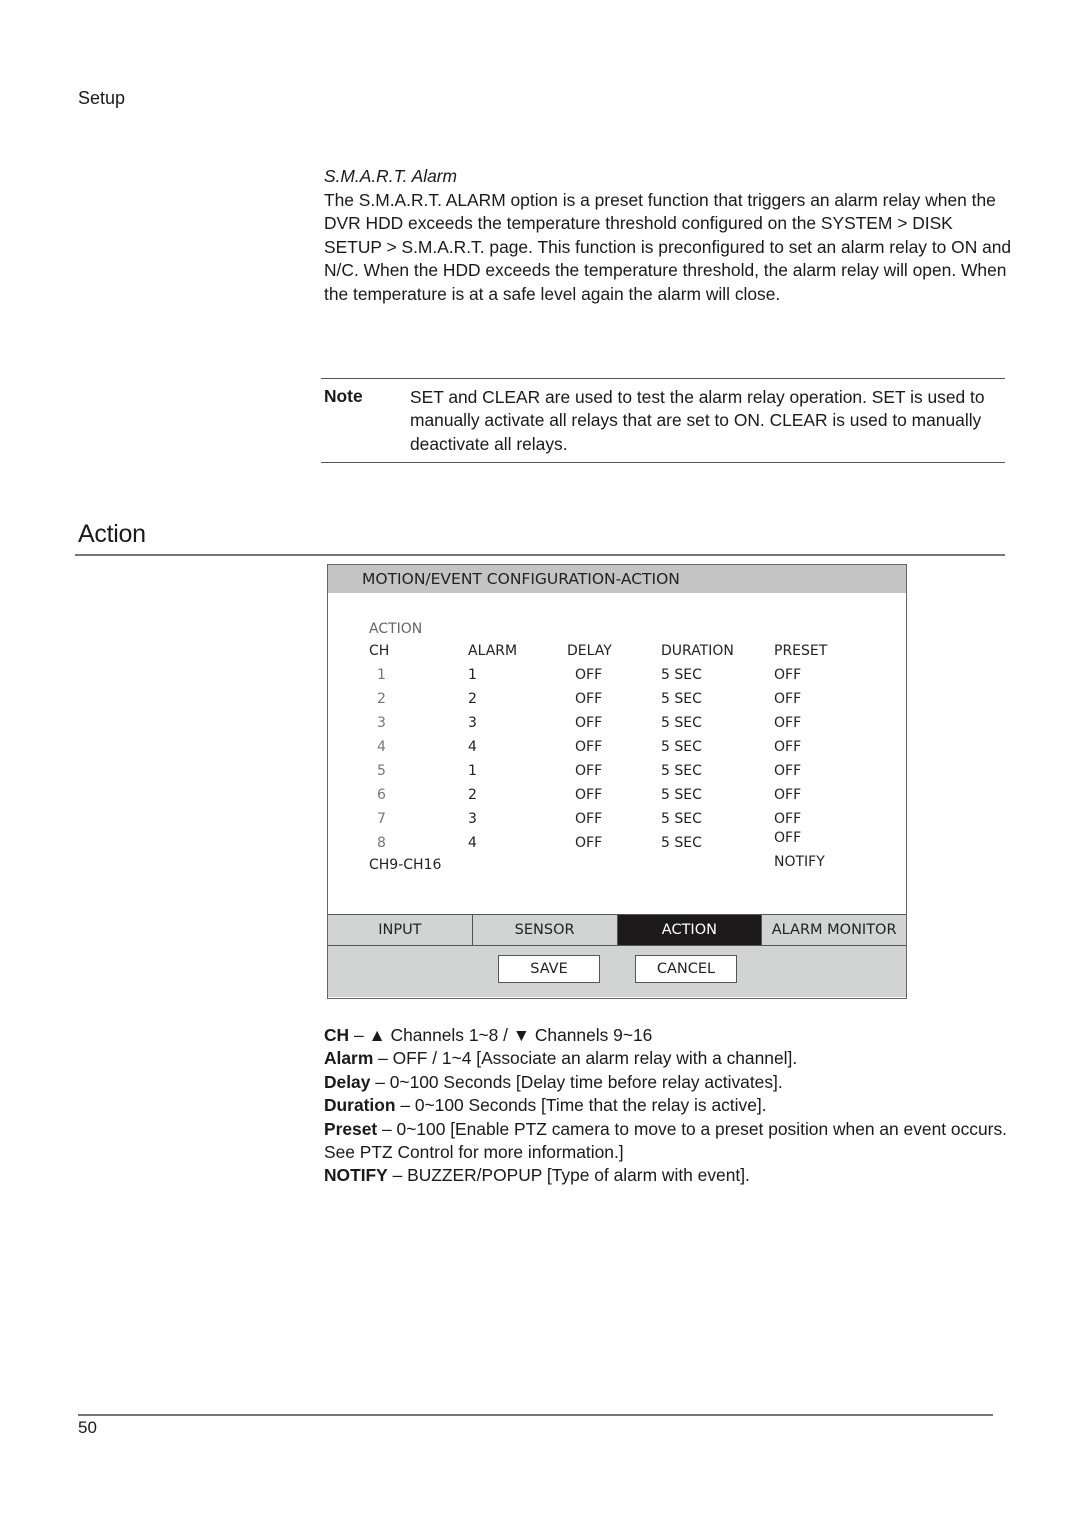 This screenshot has width=1080, height=1533. Describe the element at coordinates (501, 1035) in the screenshot. I see `definition: – ▲ Channels 1~8 / ▼ Channels 9~16` at that location.